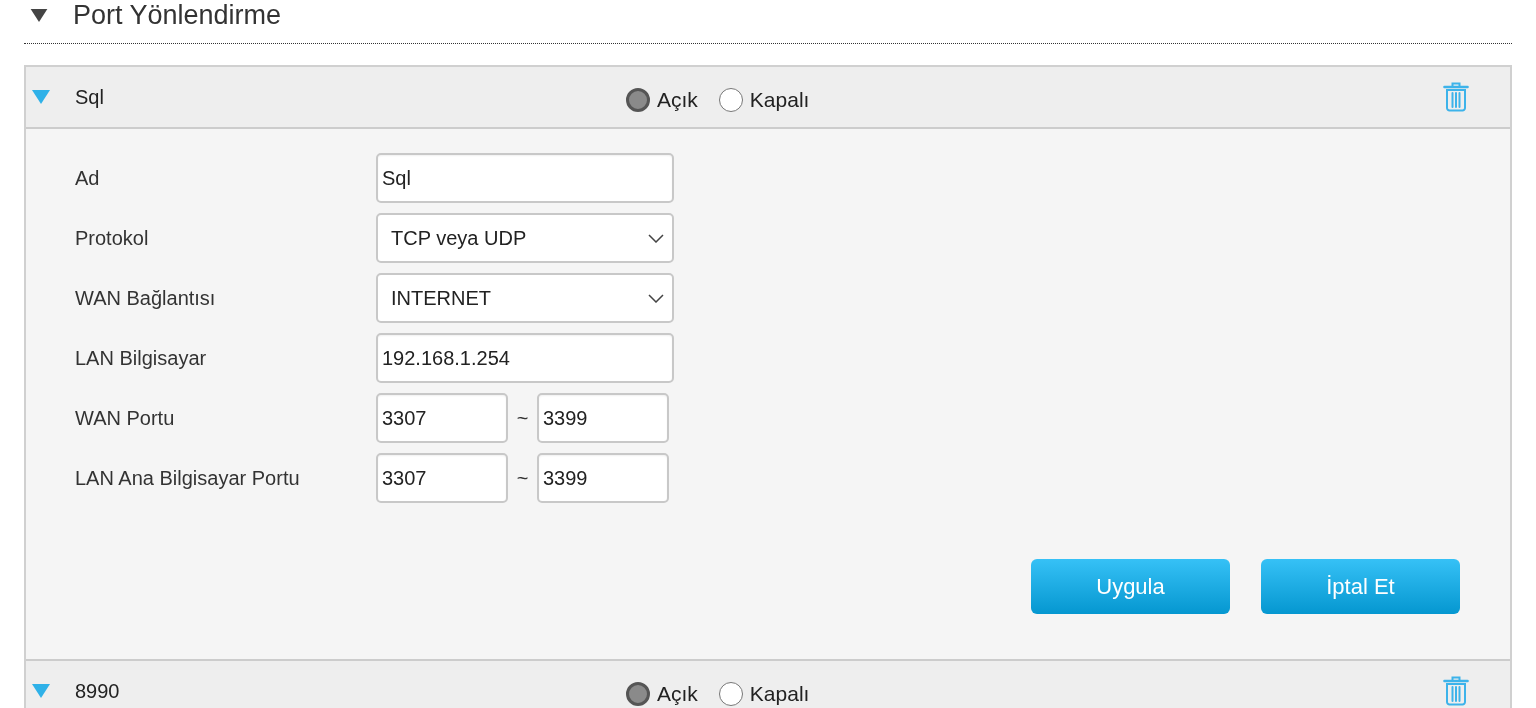  What do you see at coordinates (39, 15) in the screenshot?
I see `collapse-triangle-icon` at bounding box center [39, 15].